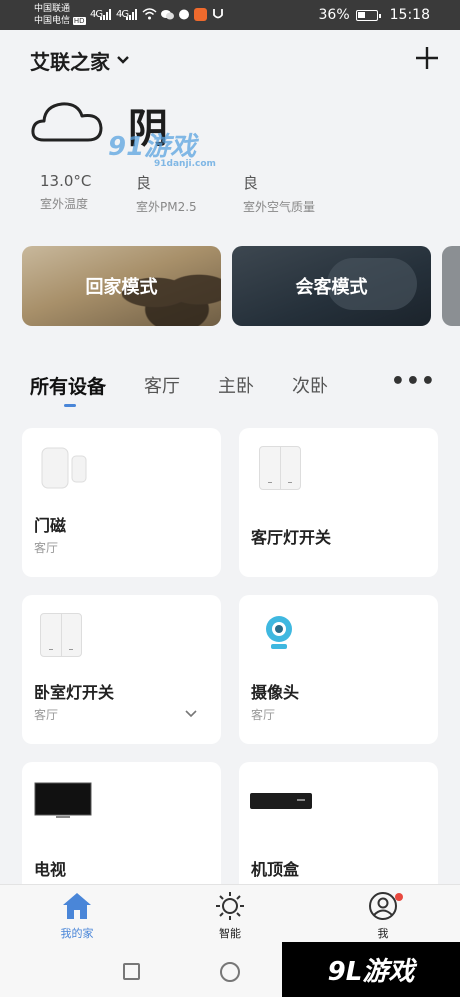 This screenshot has width=460, height=997. I want to click on tab-all-devices: 所有设备, so click(68, 385).